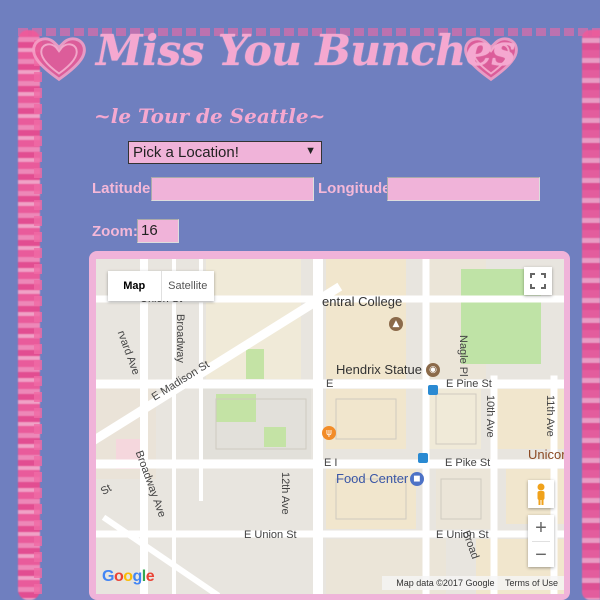 Image resolution: width=600 pixels, height=600 pixels. What do you see at coordinates (417, 479) in the screenshot?
I see `shopping-cart-pin-icon: ◼` at bounding box center [417, 479].